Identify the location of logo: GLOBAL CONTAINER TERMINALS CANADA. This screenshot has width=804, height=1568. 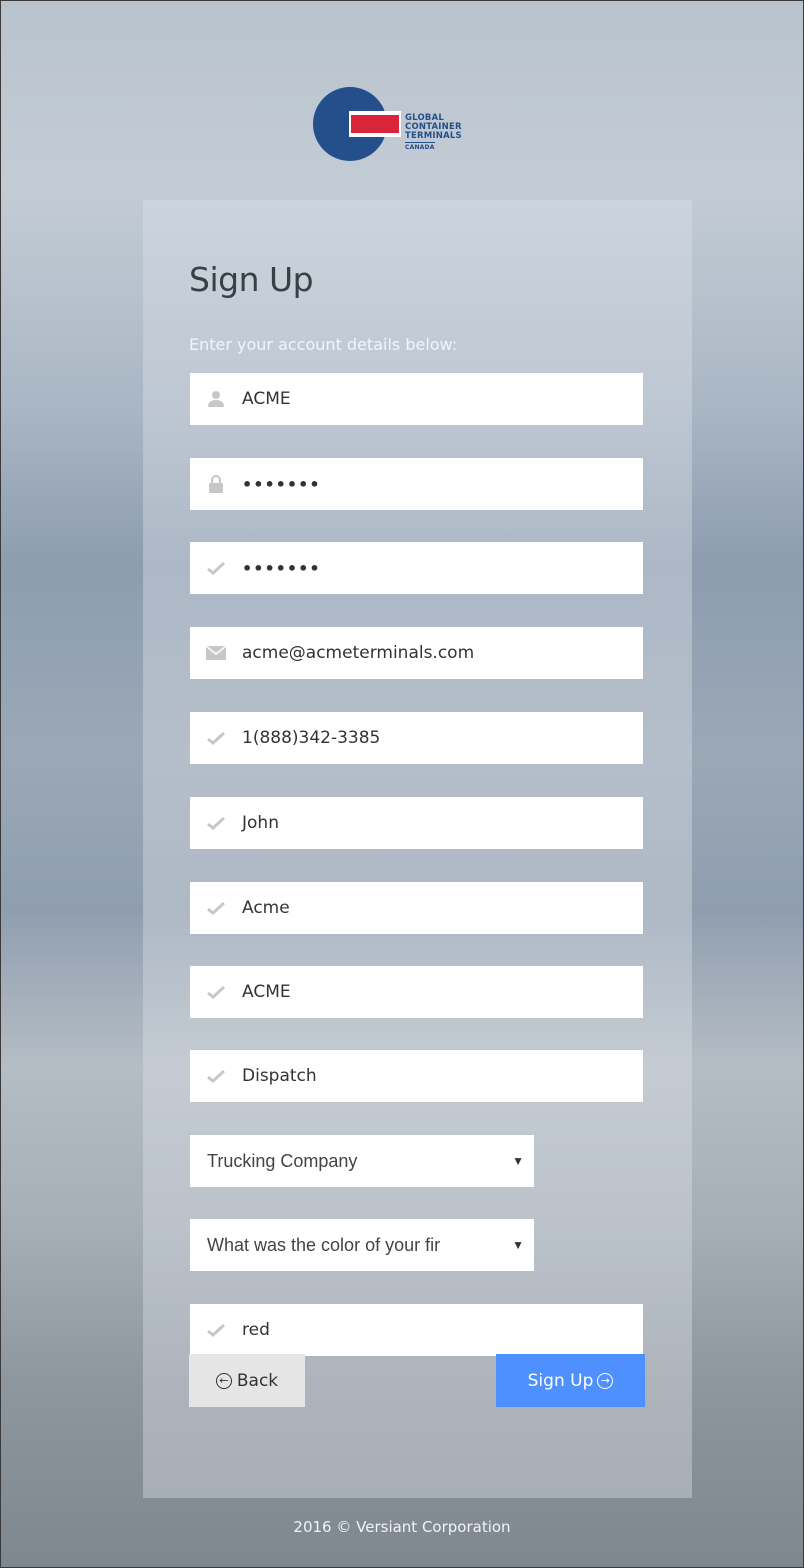
(406, 124).